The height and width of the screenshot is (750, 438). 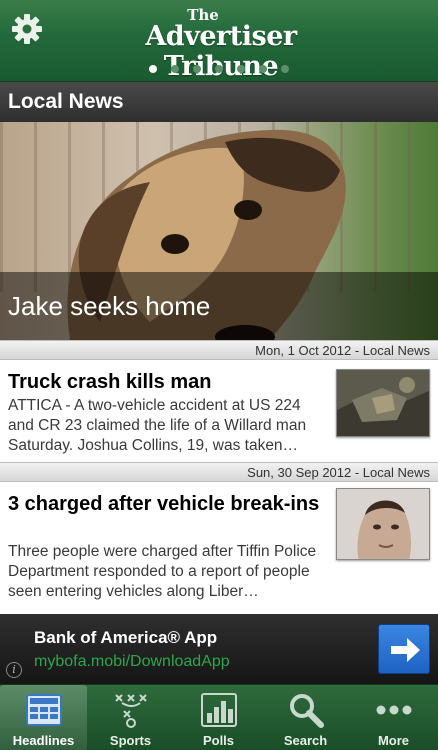 I want to click on masthead-name: Advertiser Tribune, so click(x=221, y=51).